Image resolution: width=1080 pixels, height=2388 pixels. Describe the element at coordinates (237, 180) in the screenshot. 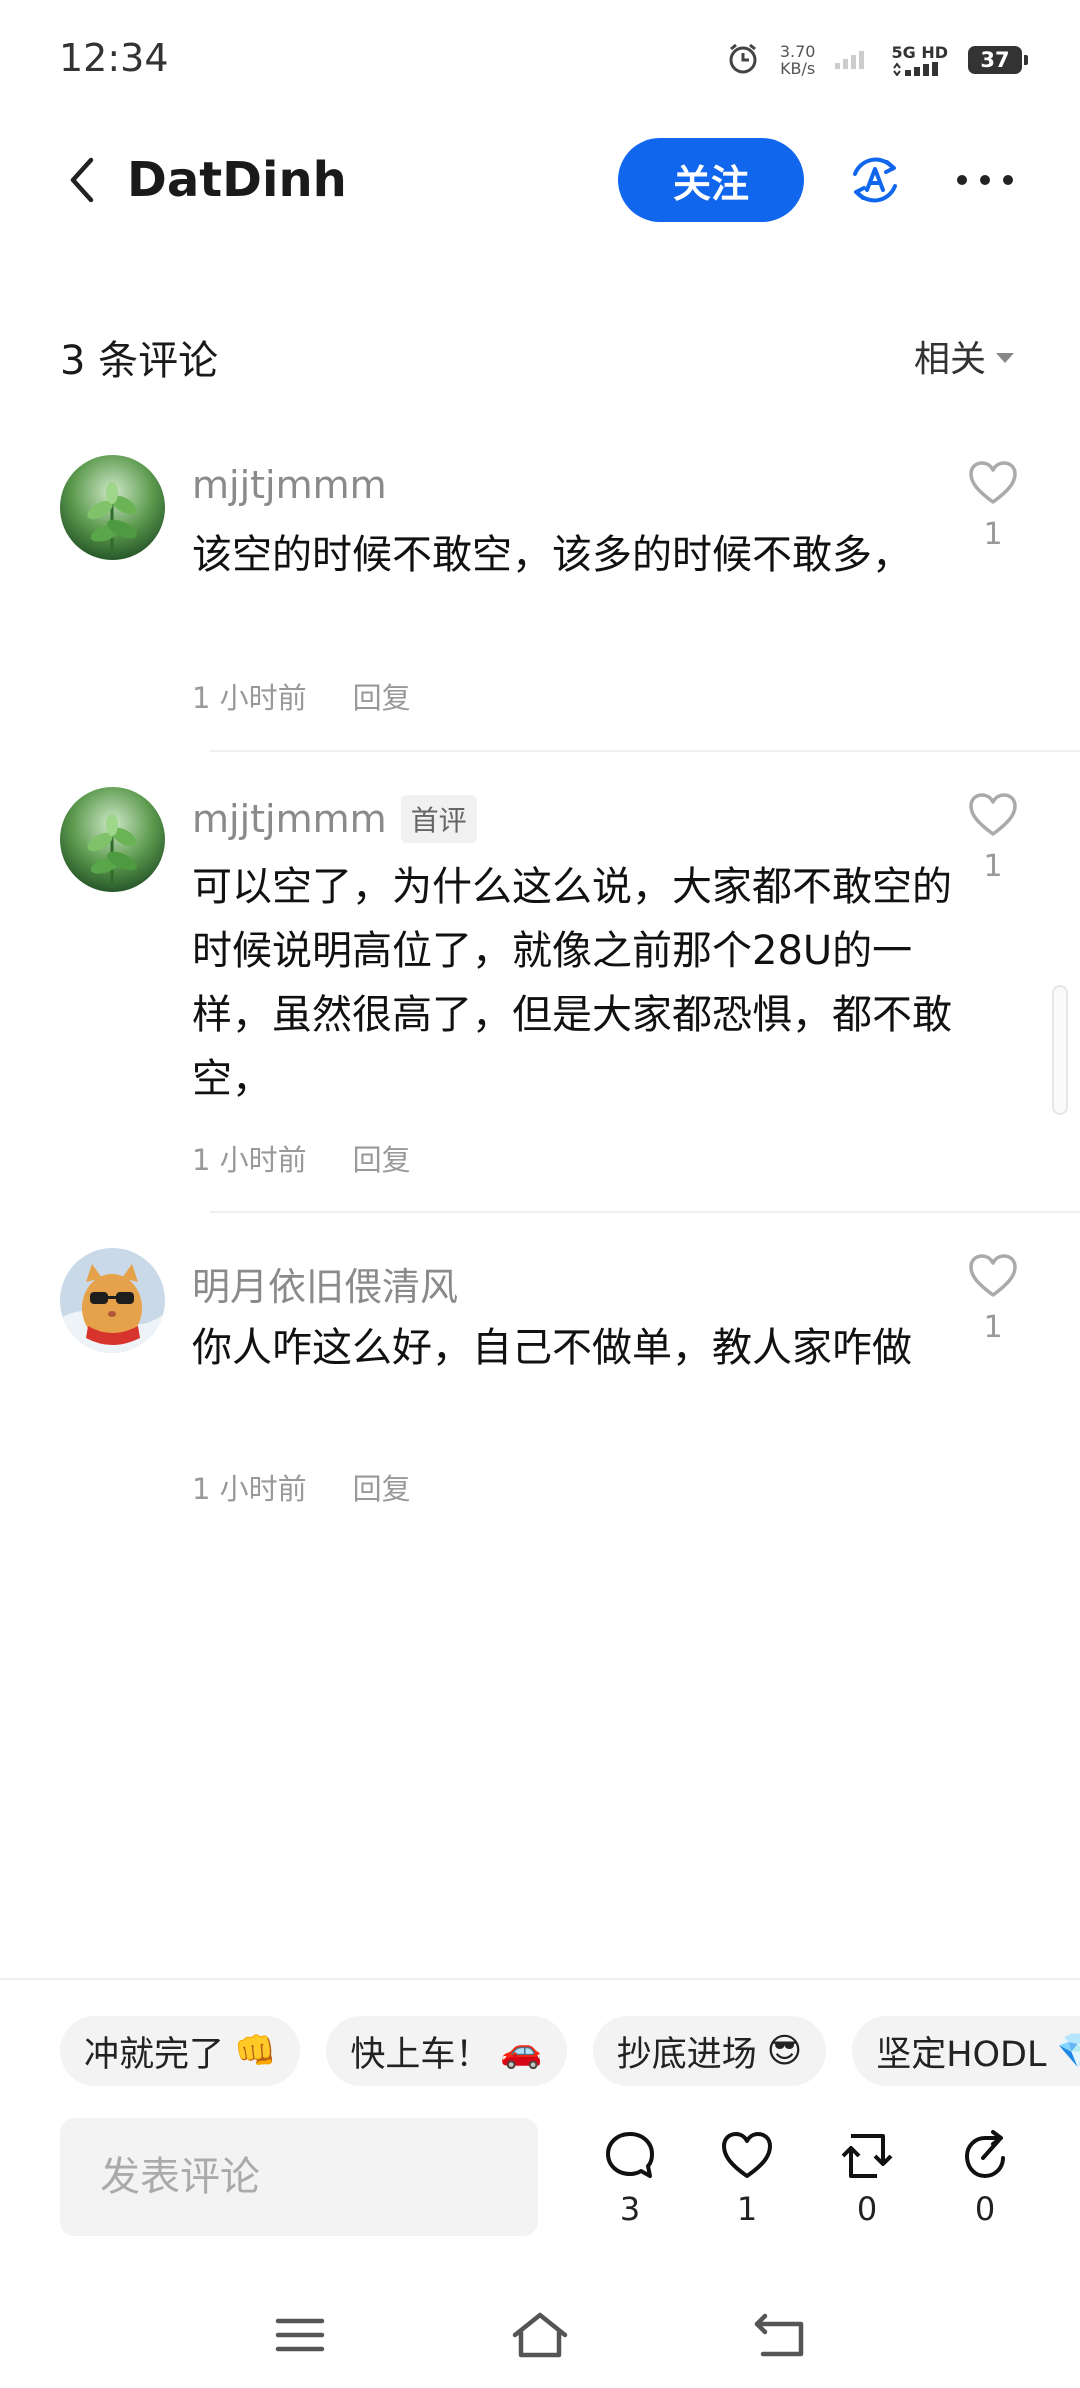

I see `page-title: DatDinh` at that location.